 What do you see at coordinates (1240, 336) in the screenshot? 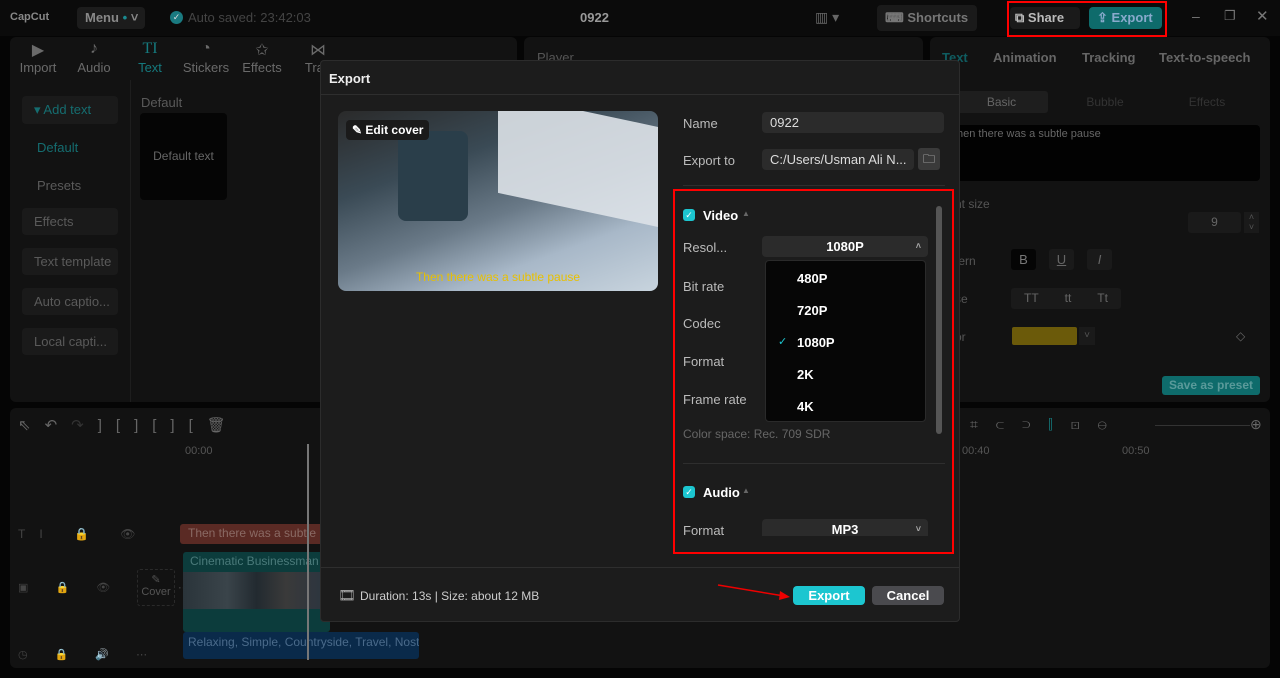
I see `keyframe-icon: ◇` at bounding box center [1240, 336].